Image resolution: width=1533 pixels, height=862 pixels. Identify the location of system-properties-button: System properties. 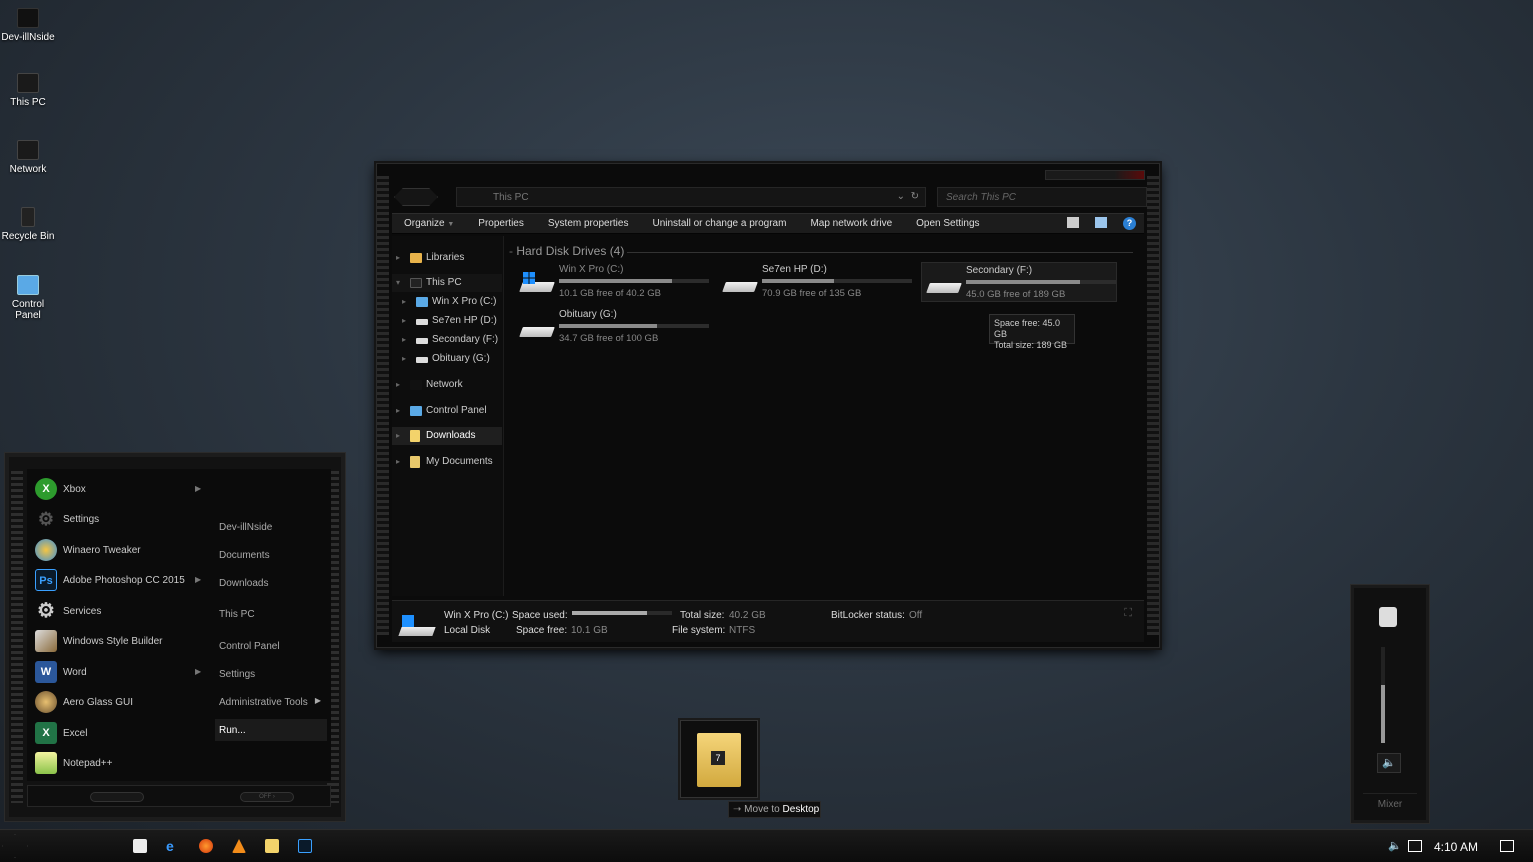
(588, 223).